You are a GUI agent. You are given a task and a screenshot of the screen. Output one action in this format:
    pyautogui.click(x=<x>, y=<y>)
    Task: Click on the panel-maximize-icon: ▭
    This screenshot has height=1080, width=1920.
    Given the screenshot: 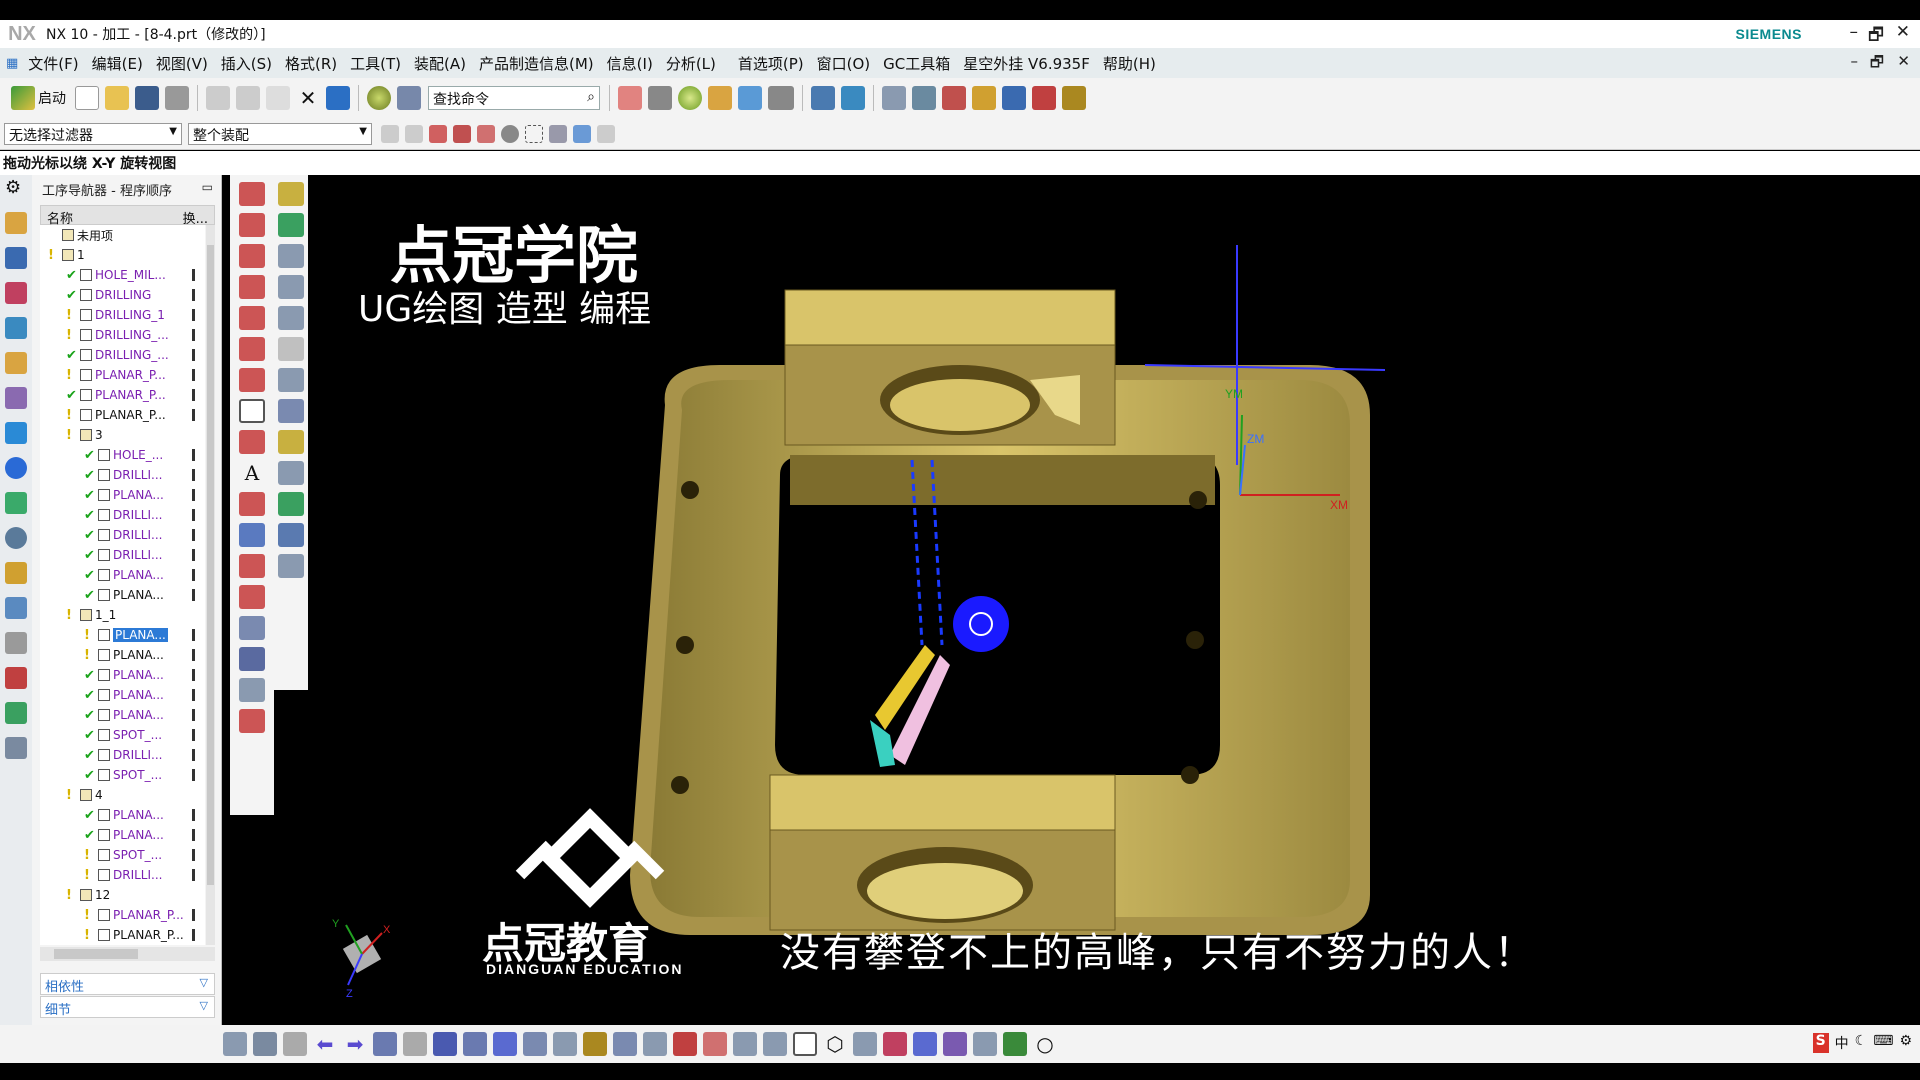 What is the action you would take?
    pyautogui.click(x=207, y=187)
    